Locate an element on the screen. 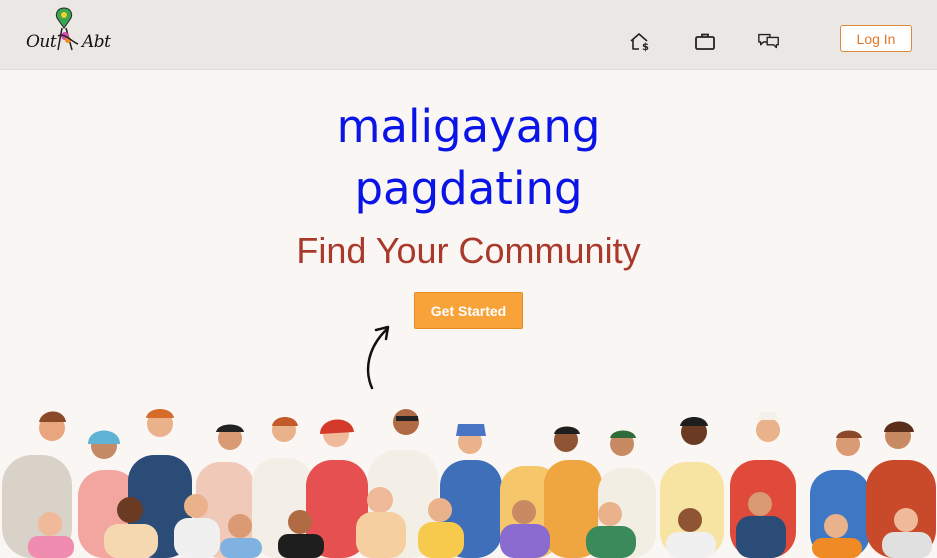 The image size is (937, 558). curved-arrow-icon is located at coordinates (378, 357).